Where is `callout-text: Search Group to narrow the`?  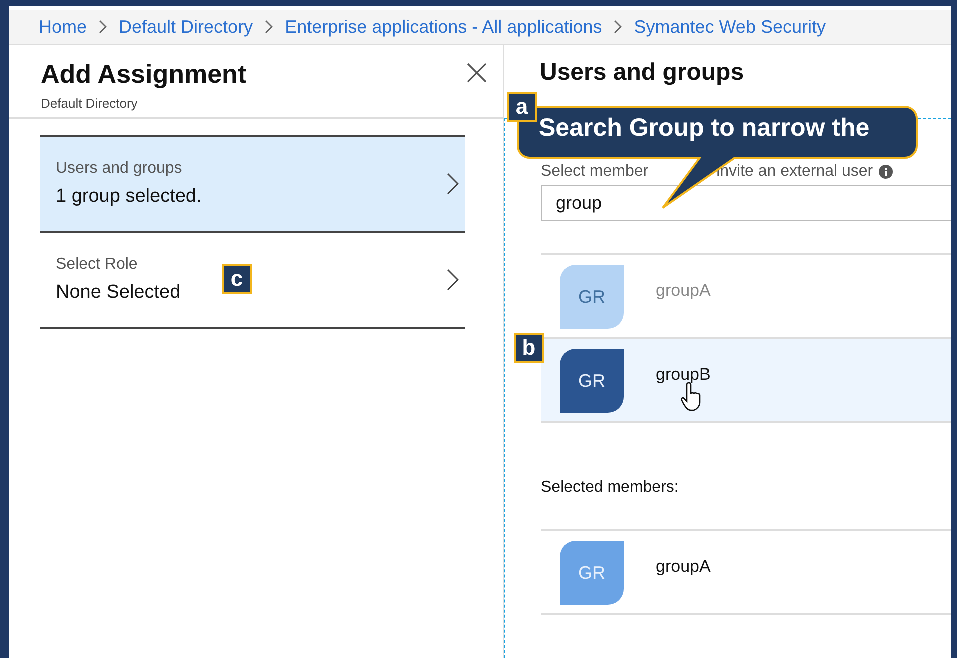 callout-text: Search Group to narrow the is located at coordinates (704, 128).